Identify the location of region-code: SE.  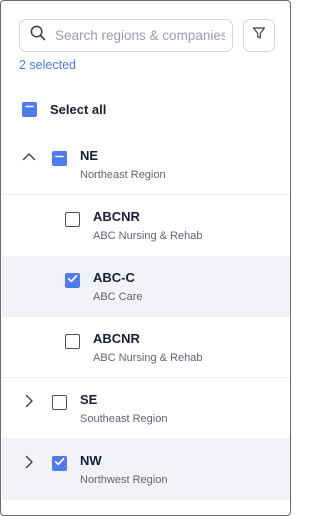
(89, 399).